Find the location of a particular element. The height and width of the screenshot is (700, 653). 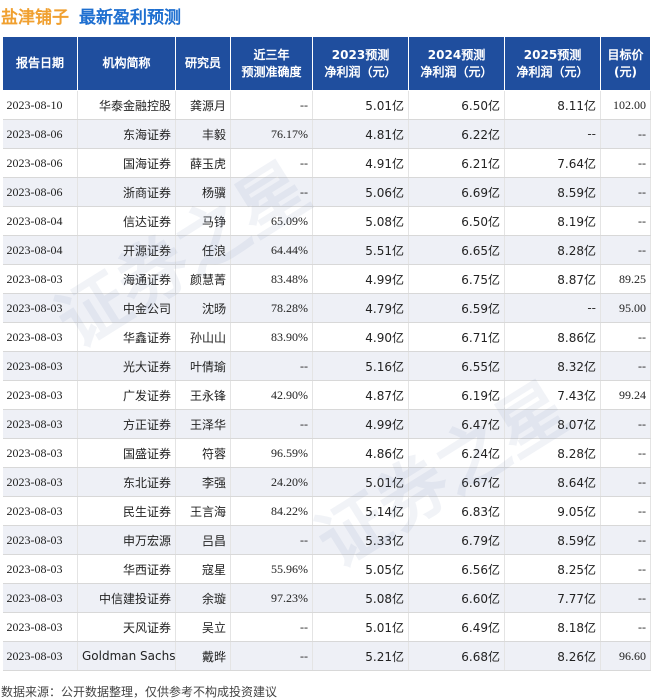

table-row: 2023-08-03 国盛证券 符蓉 96.59% 4.86亿 6.24亿 8.28亿 -- is located at coordinates (326, 453).